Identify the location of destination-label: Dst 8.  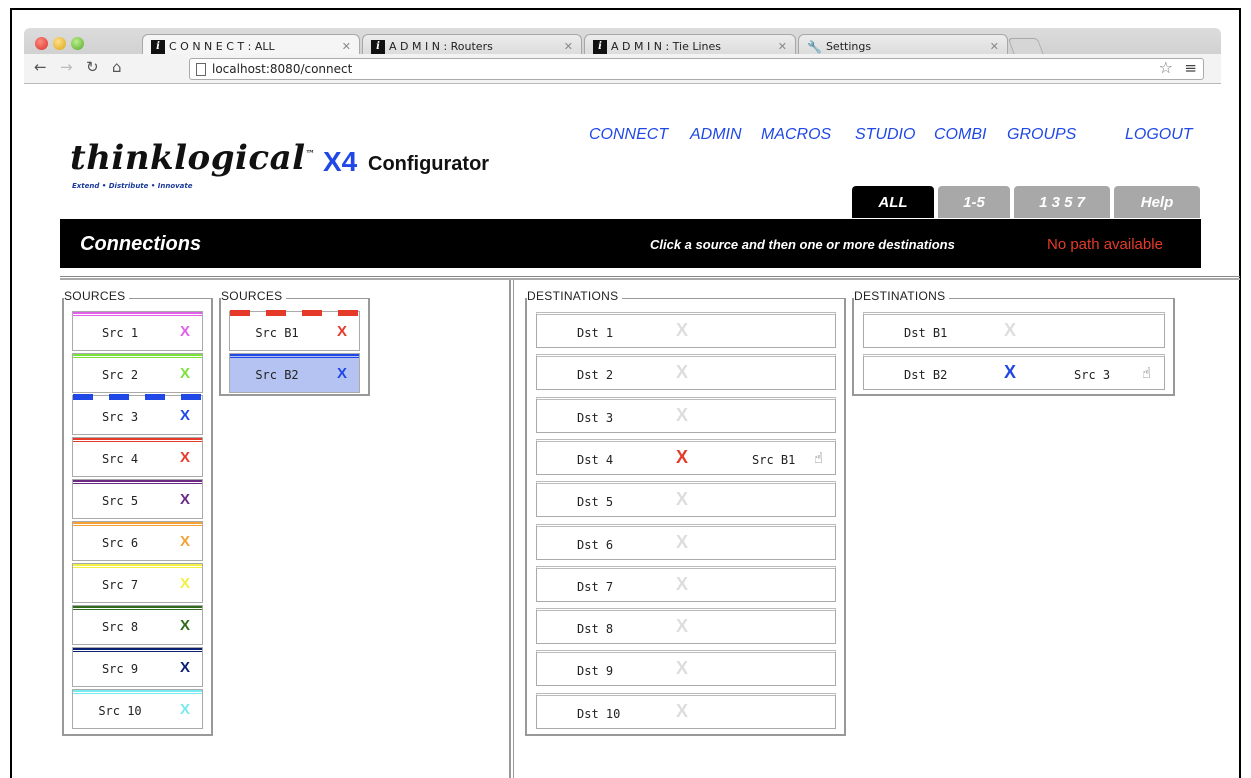
(595, 629).